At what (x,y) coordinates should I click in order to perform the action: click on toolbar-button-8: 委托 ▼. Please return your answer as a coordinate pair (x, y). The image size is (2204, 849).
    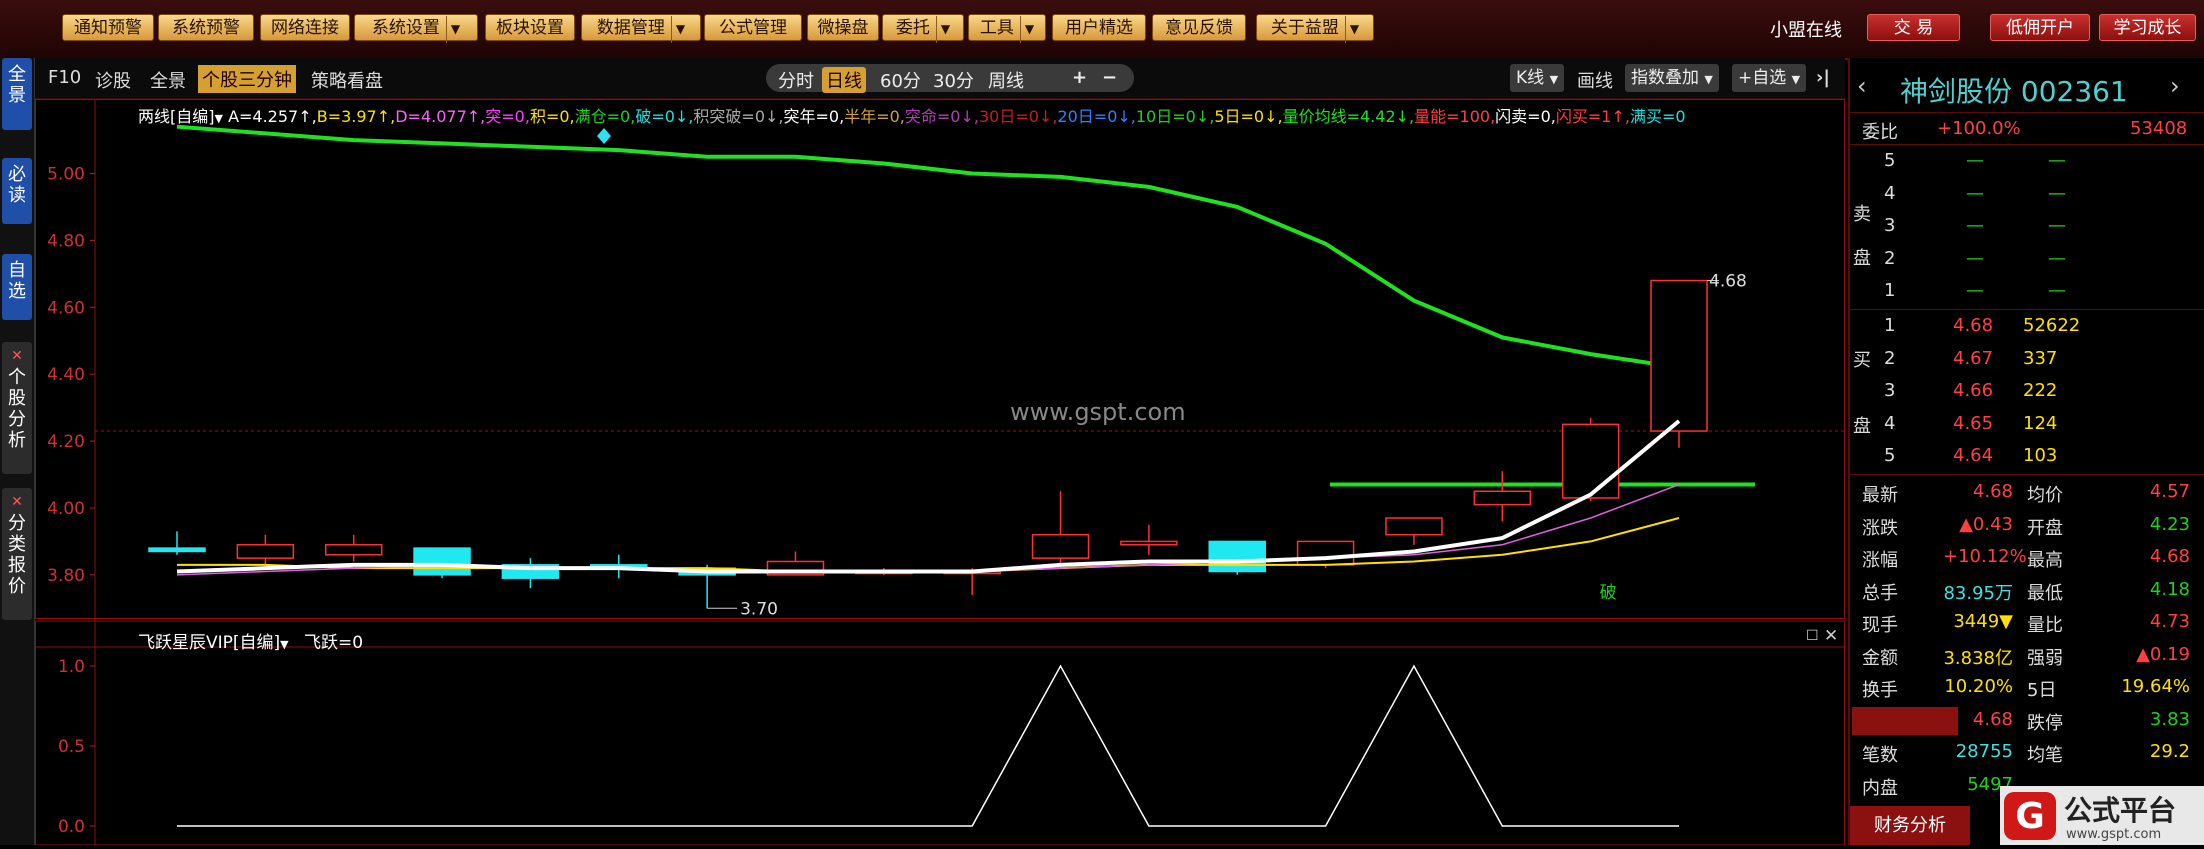
    Looking at the image, I should click on (923, 28).